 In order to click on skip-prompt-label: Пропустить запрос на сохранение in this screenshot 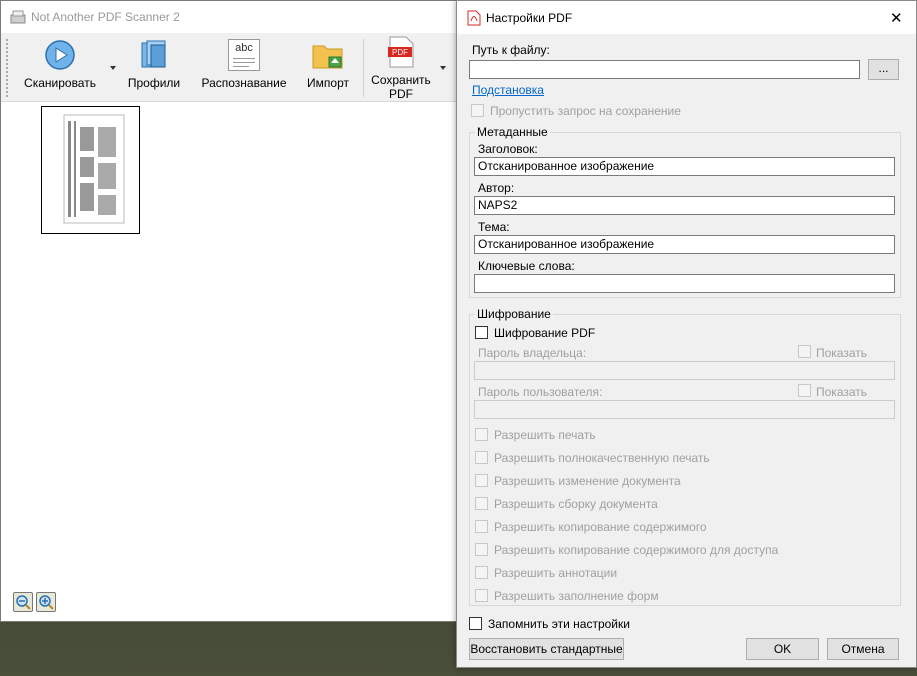, I will do `click(585, 111)`.